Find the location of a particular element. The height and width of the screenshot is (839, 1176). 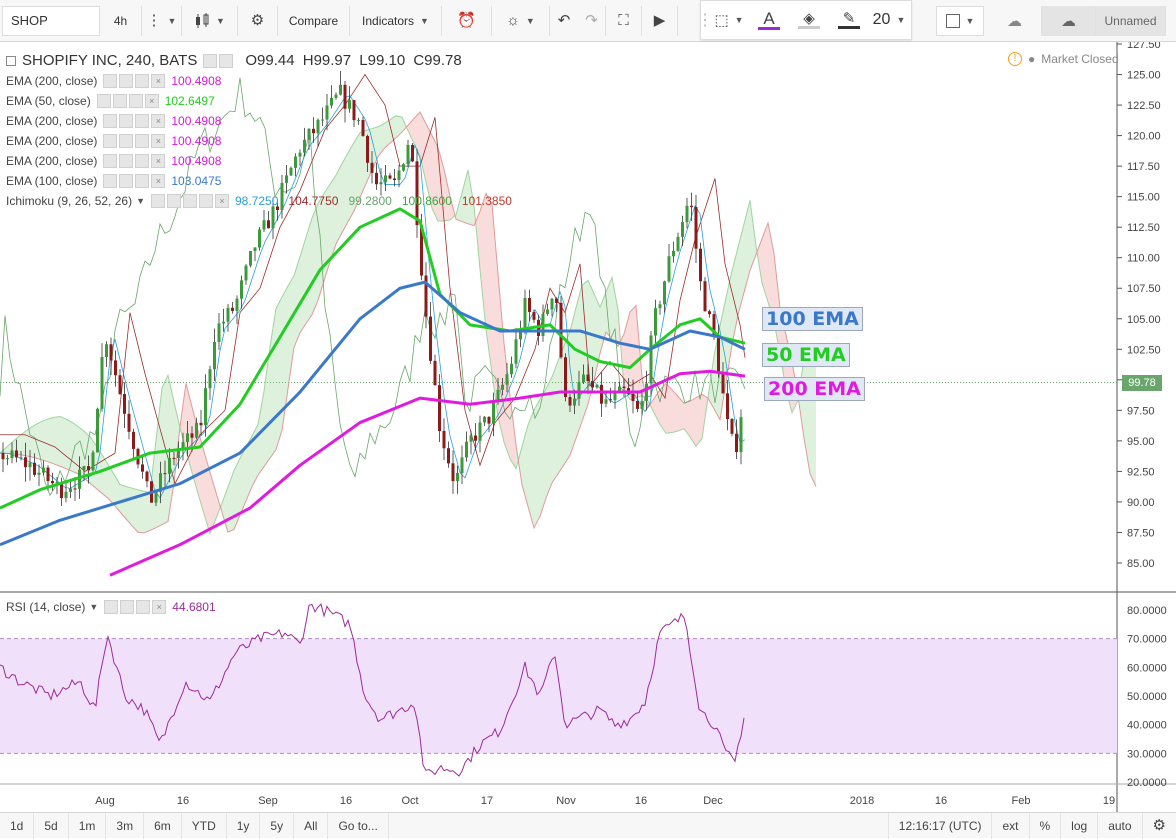

symbol-input: SHOP is located at coordinates (51, 20).